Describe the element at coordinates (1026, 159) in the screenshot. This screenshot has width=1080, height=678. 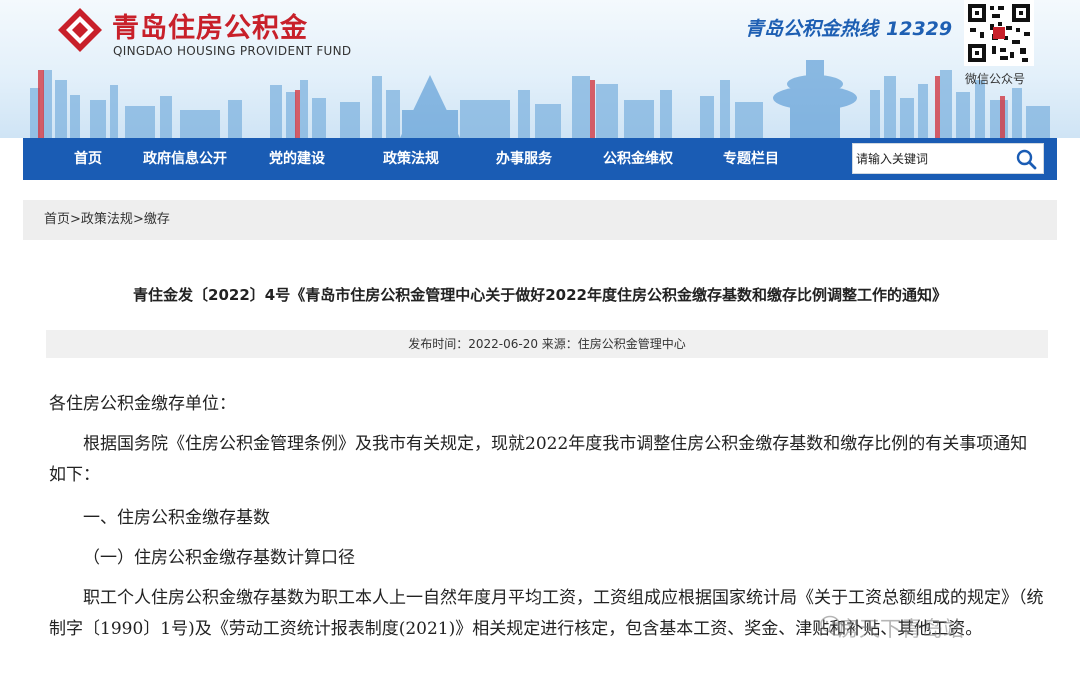
I see `search-icon` at that location.